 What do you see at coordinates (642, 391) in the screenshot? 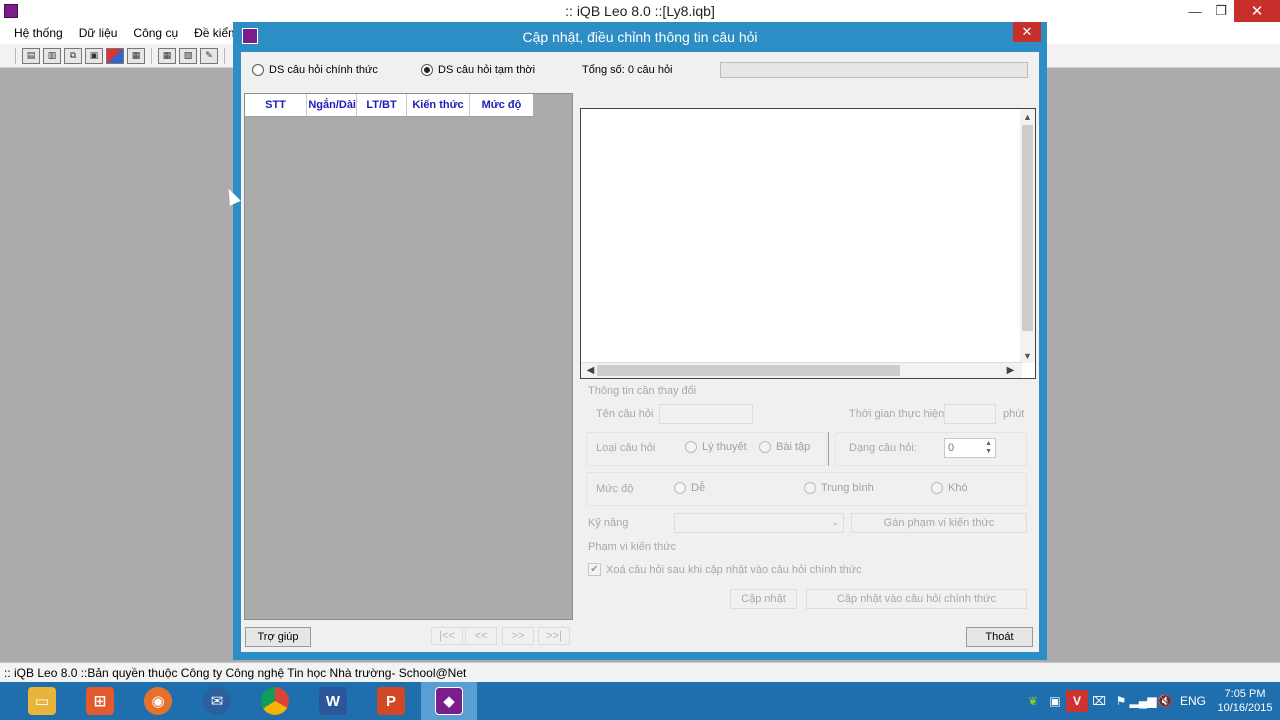
I see `info-group-title: Thông tin cần thay đổi` at bounding box center [642, 391].